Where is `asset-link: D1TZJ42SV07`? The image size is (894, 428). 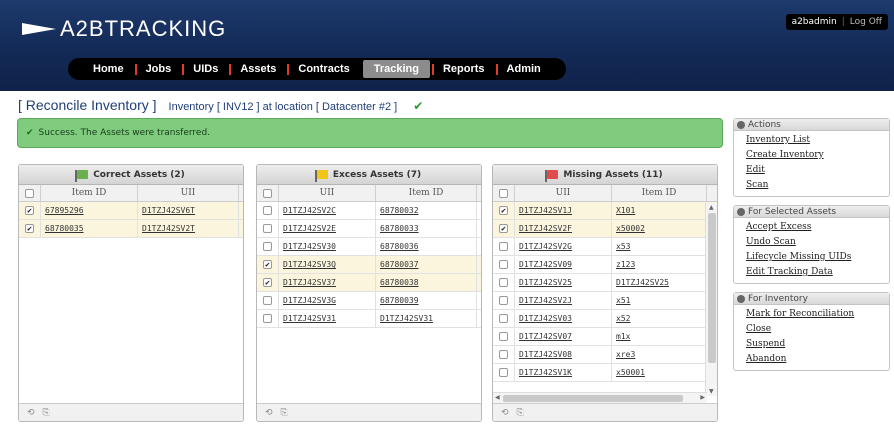 asset-link: D1TZJ42SV07 is located at coordinates (545, 336).